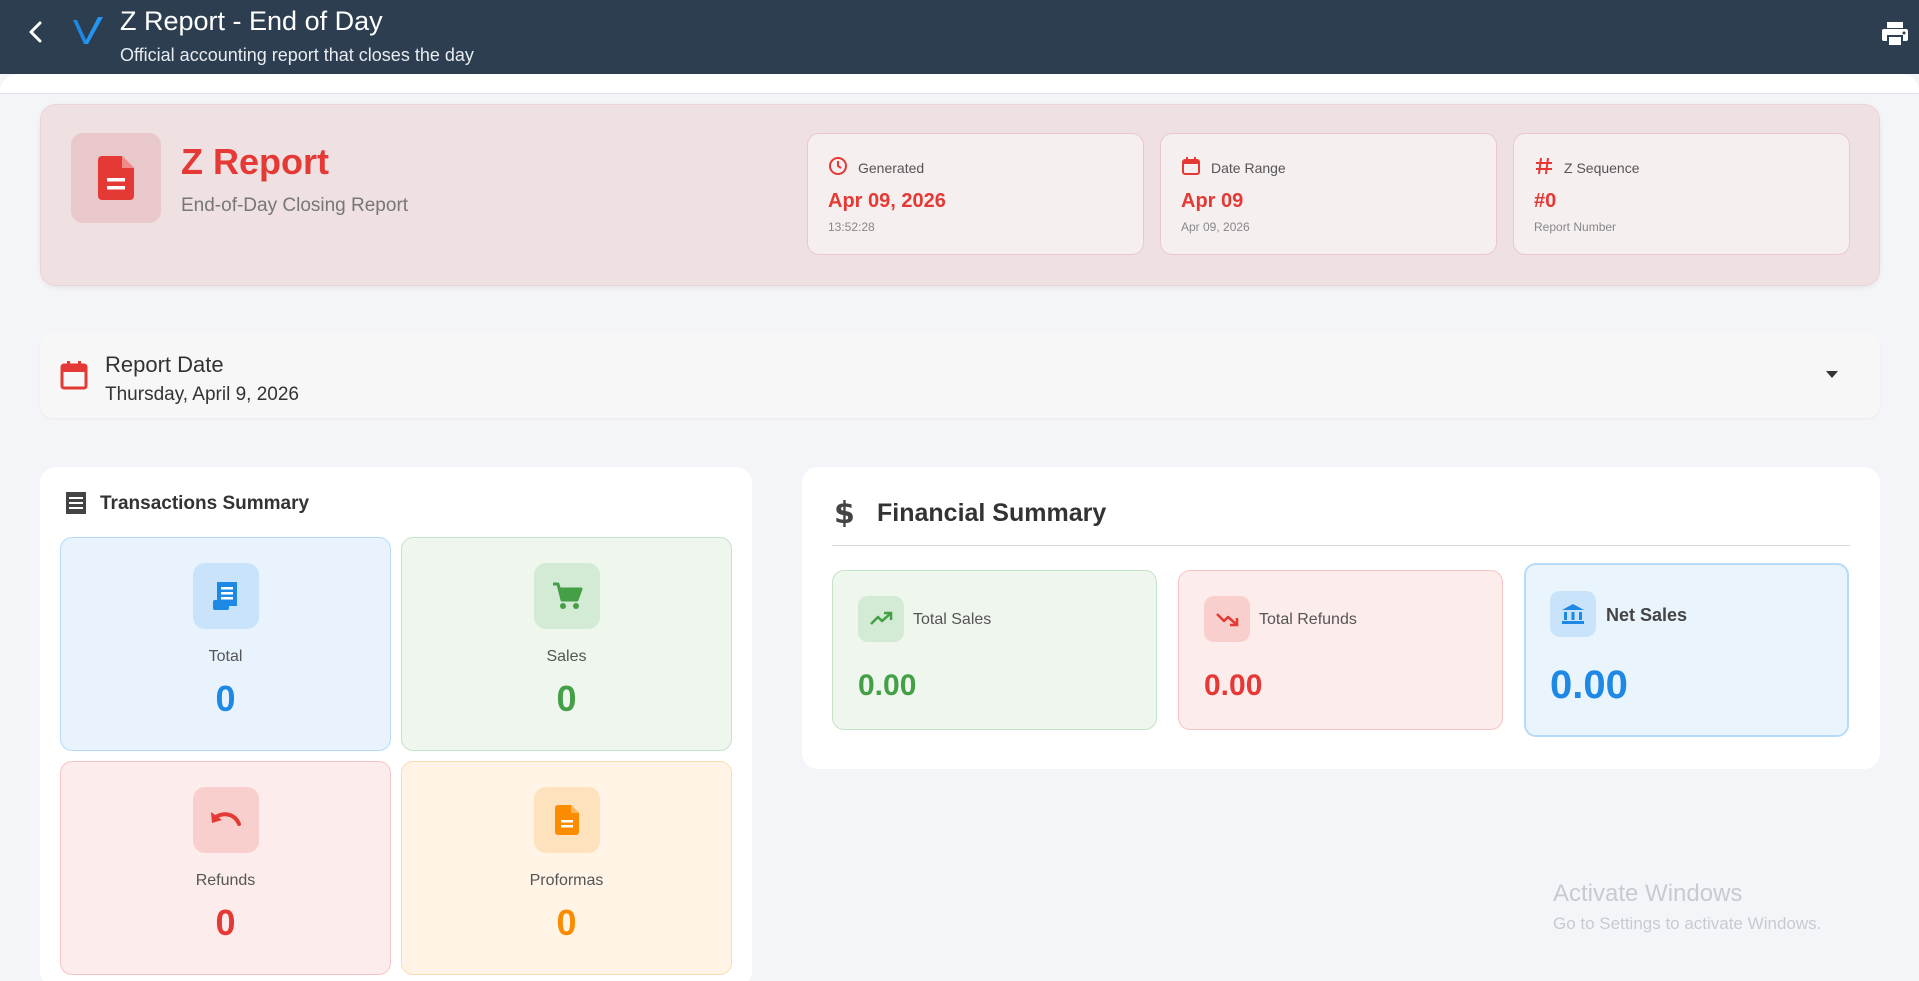 This screenshot has height=981, width=1919. I want to click on receipt-list-icon, so click(76, 503).